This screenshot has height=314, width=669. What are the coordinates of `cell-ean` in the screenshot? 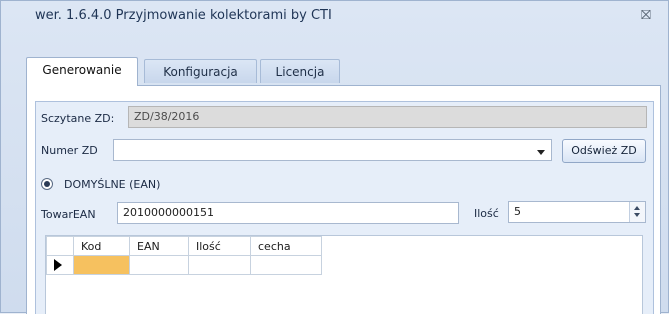 It's located at (159, 265).